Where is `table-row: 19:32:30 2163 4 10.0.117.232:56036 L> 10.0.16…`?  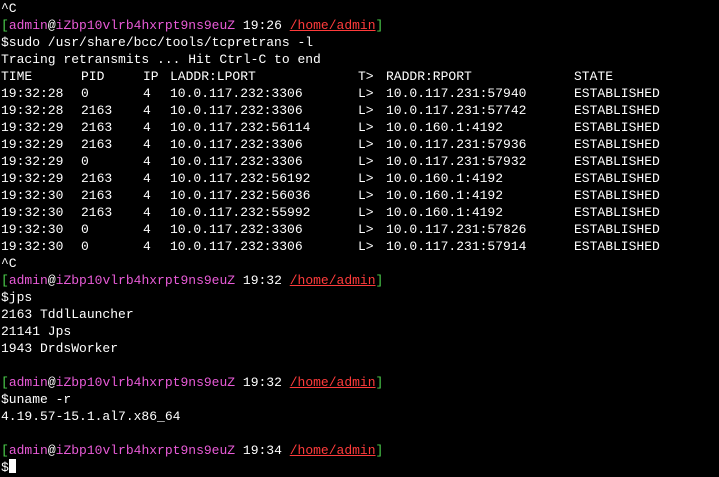 table-row: 19:32:30 2163 4 10.0.117.232:56036 L> 10.0.16… is located at coordinates (360, 195).